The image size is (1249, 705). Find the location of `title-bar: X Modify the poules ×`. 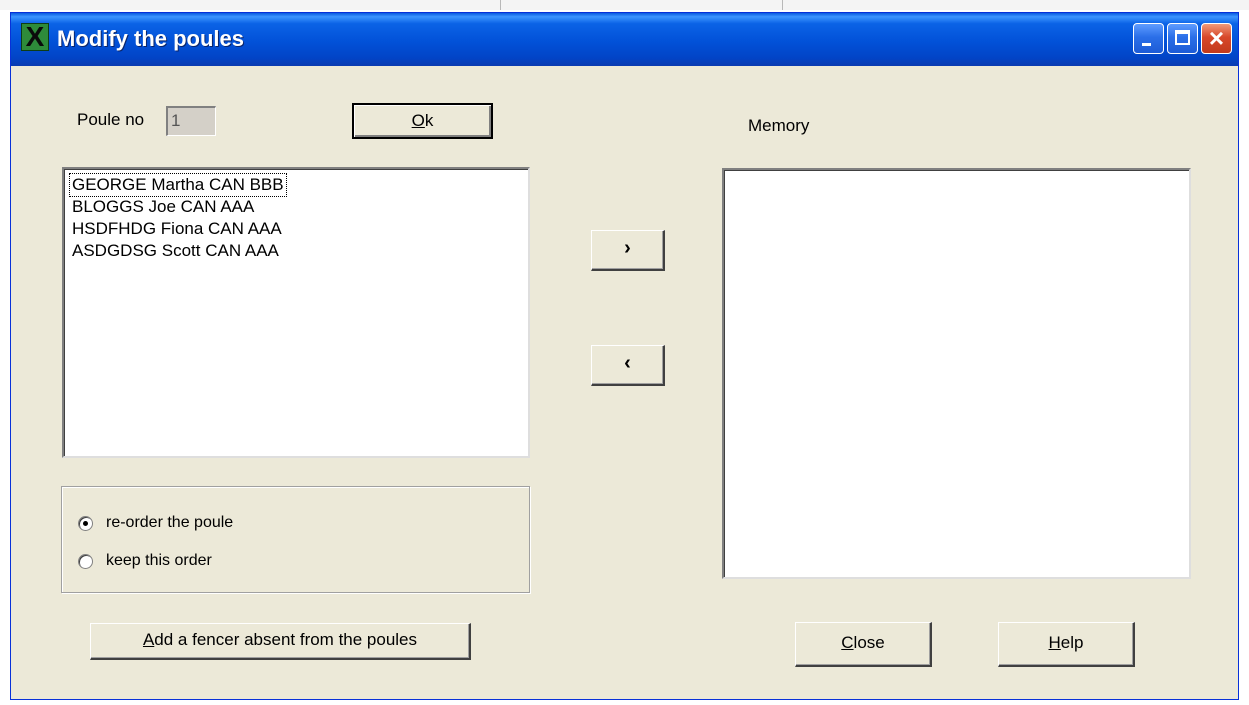

title-bar: X Modify the poules × is located at coordinates (624, 39).